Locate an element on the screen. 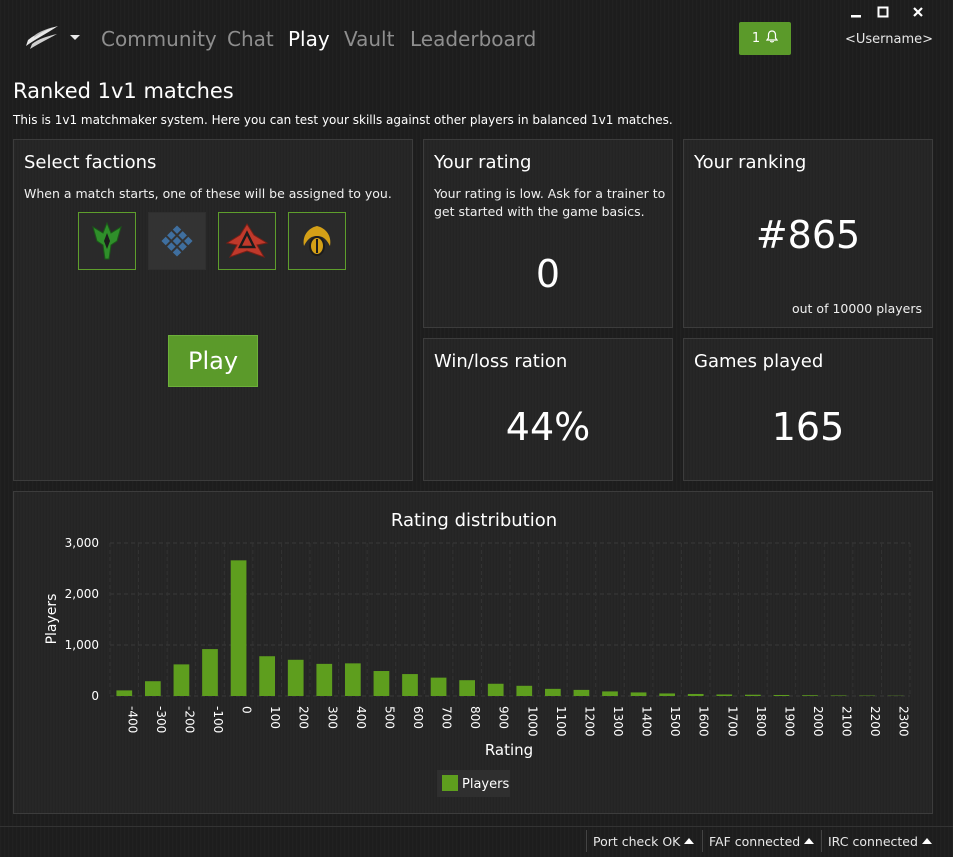 The width and height of the screenshot is (953, 857). x-axis-label: Rating is located at coordinates (509, 750).